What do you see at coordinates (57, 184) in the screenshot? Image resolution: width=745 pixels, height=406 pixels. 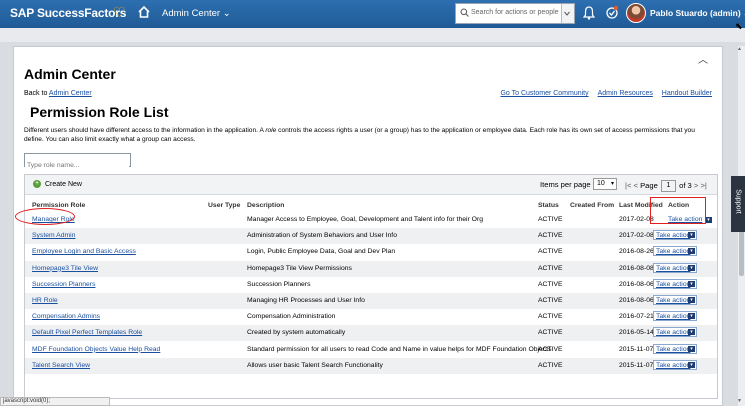 I see `create-new-button: + Create New` at bounding box center [57, 184].